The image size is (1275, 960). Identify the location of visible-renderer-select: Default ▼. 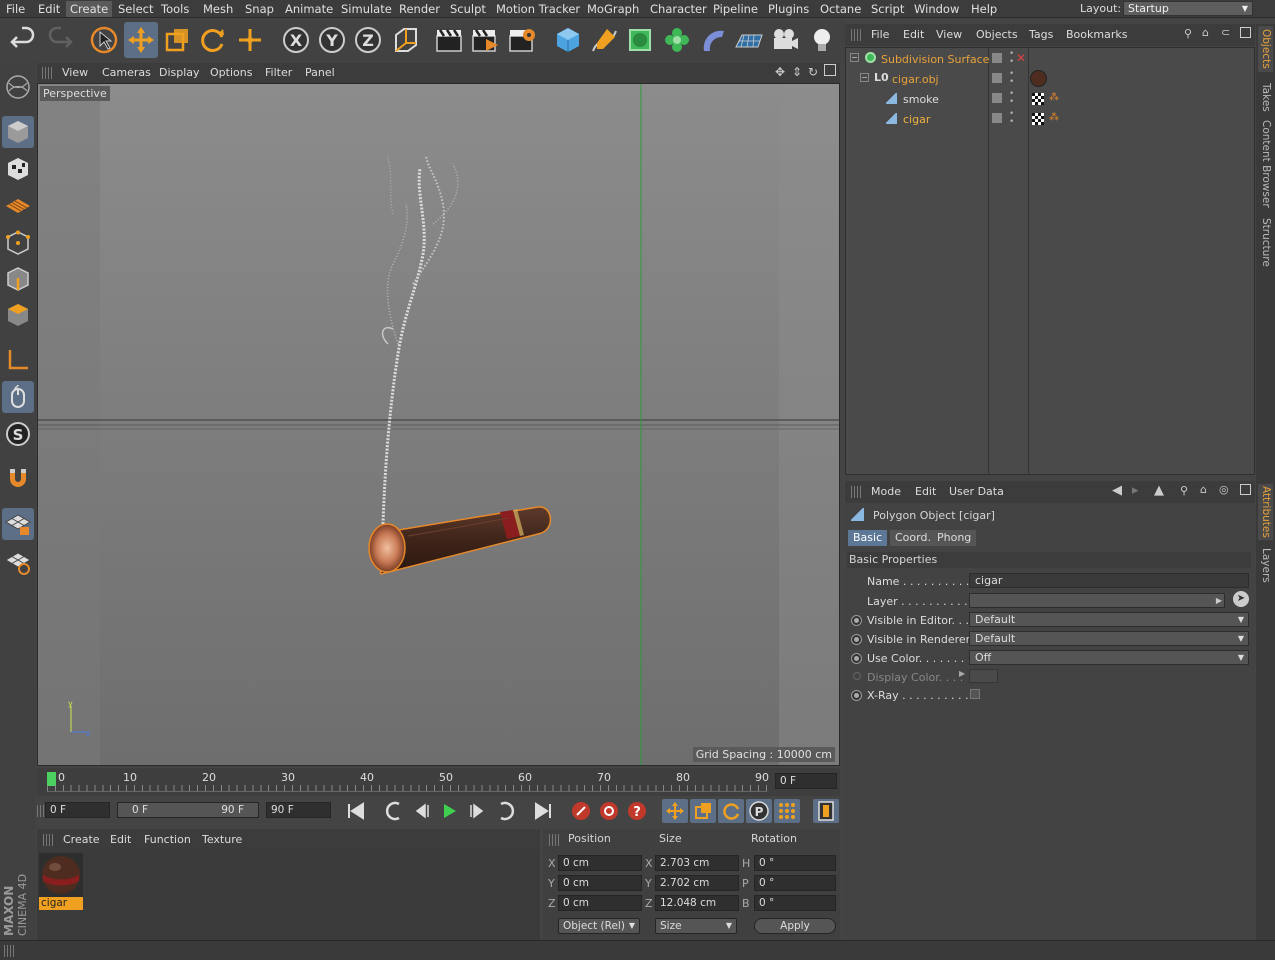
(1109, 638).